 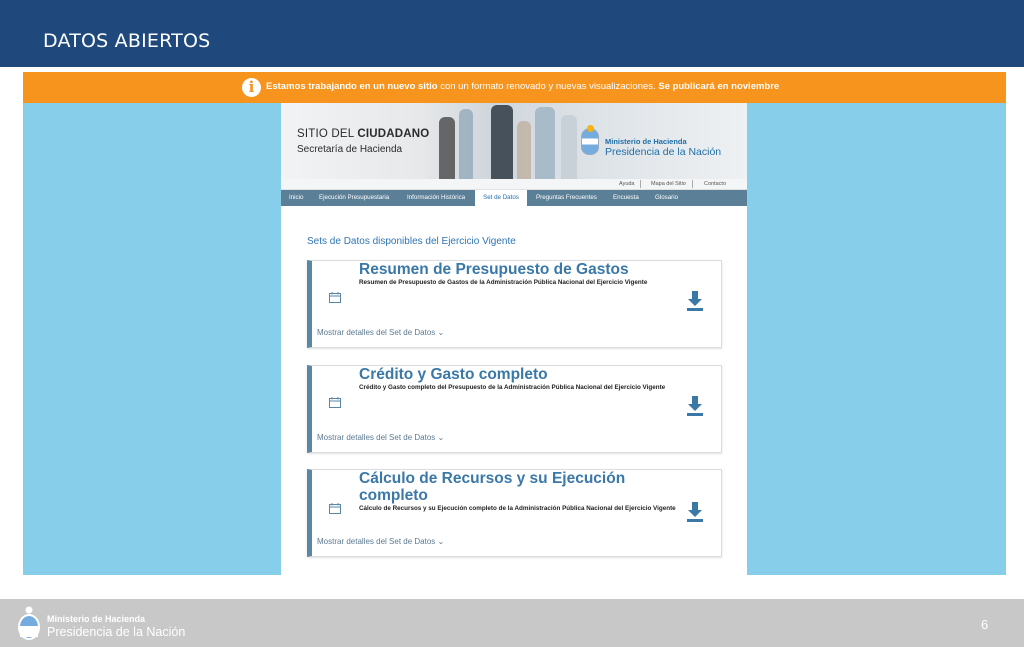 I want to click on site-brand-title: SITIO DEL CIUDADANO, so click(x=363, y=134).